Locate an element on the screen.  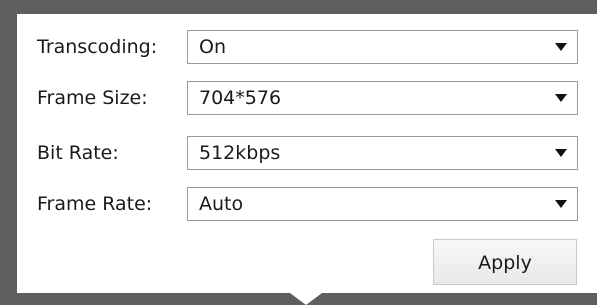
frame-rate-value: Auto is located at coordinates (221, 204).